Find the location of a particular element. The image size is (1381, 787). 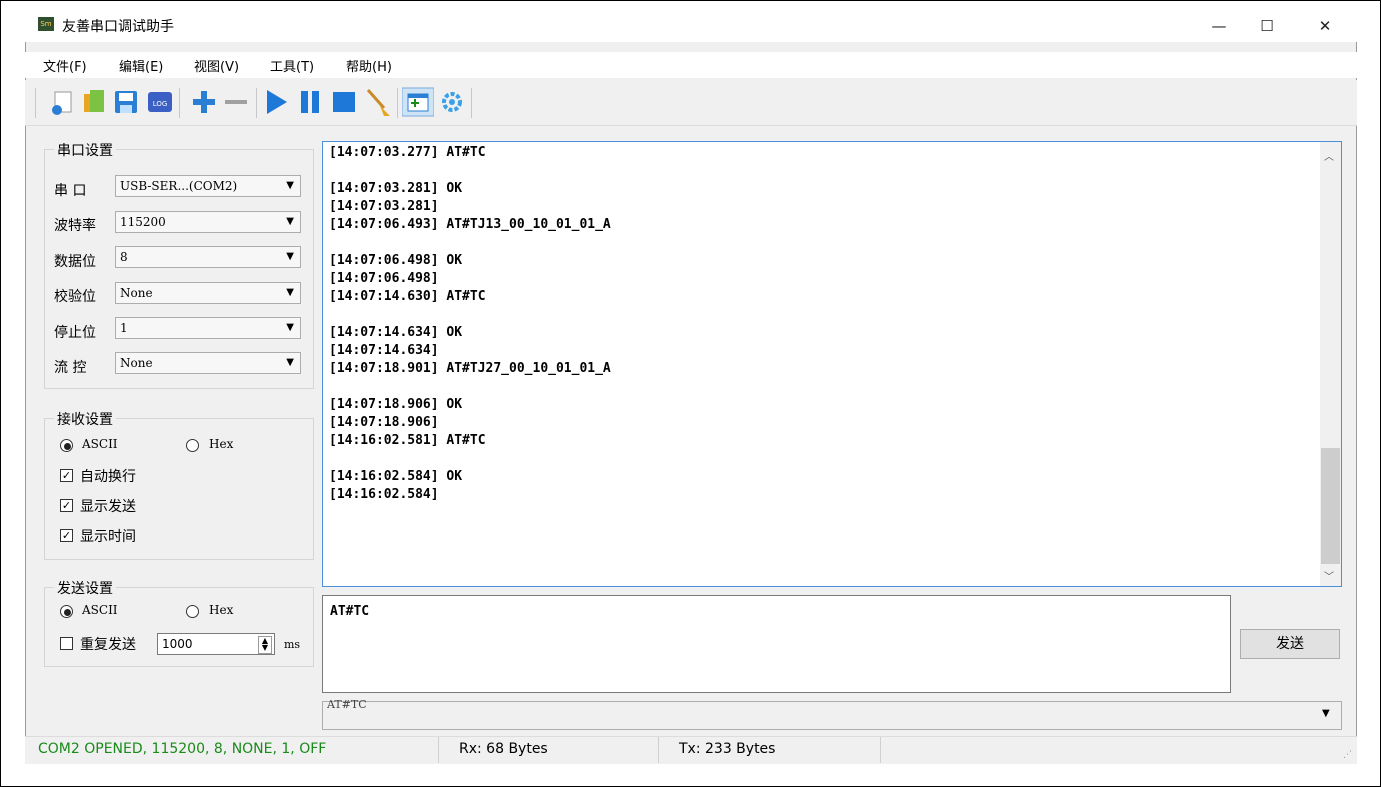

svg-text: LOG is located at coordinates (160, 104).